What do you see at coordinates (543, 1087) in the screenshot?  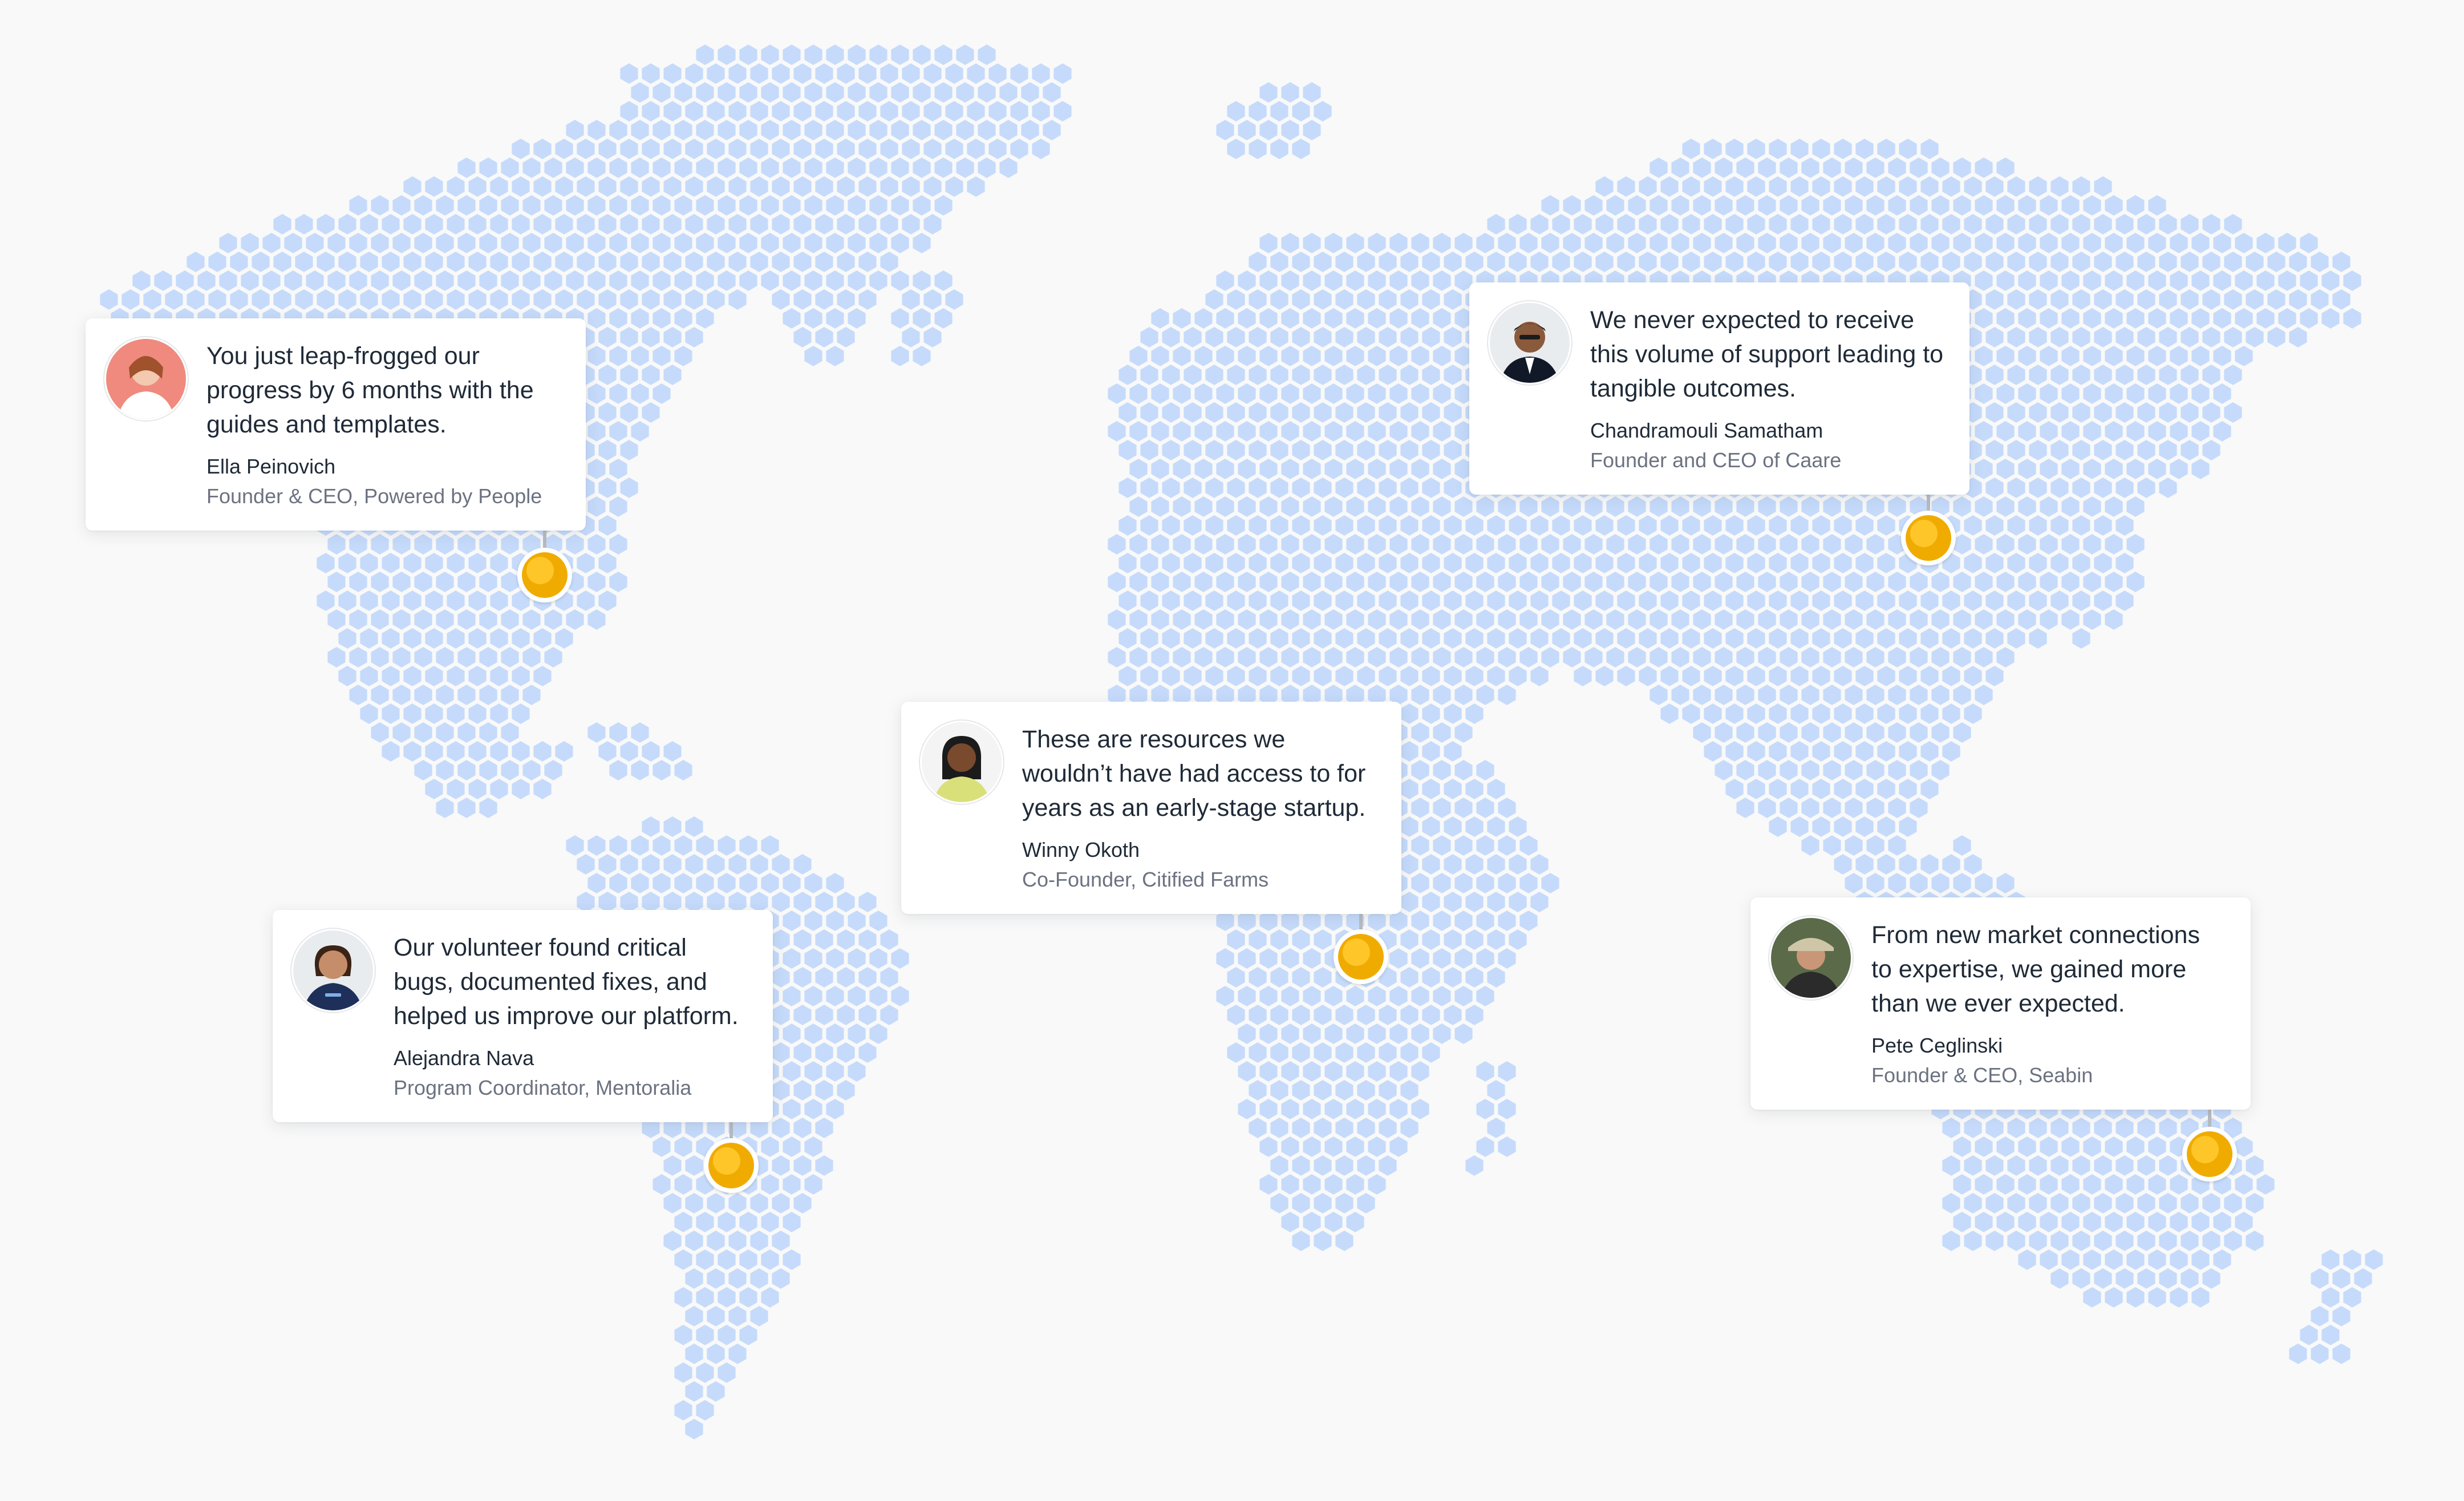 I see `testimonial-author-role: Program Coordinator, Mentoralia` at bounding box center [543, 1087].